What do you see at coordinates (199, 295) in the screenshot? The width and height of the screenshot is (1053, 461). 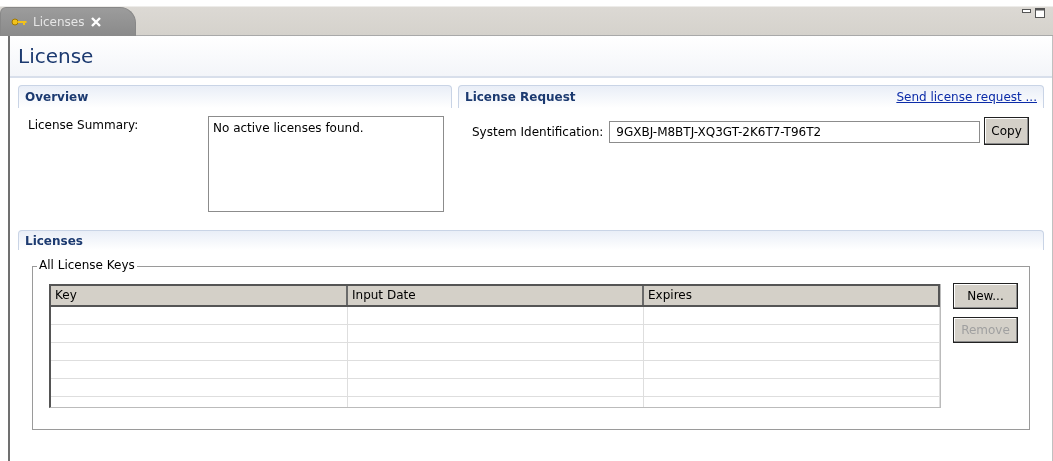 I see `column-header: Key` at bounding box center [199, 295].